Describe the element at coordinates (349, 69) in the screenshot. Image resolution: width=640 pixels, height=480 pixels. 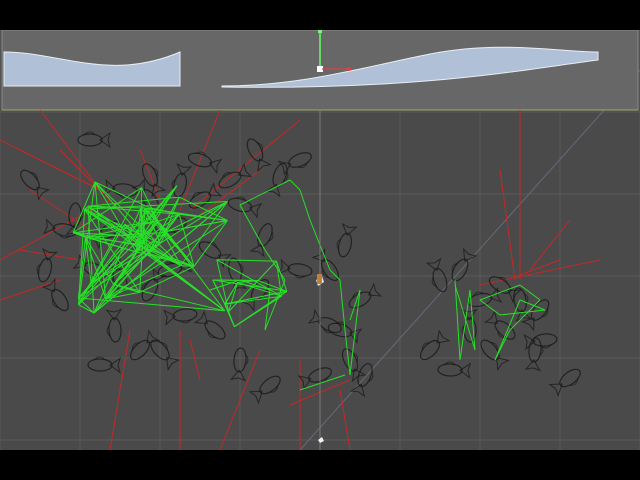
I see `curve-tangent-endpoint` at that location.